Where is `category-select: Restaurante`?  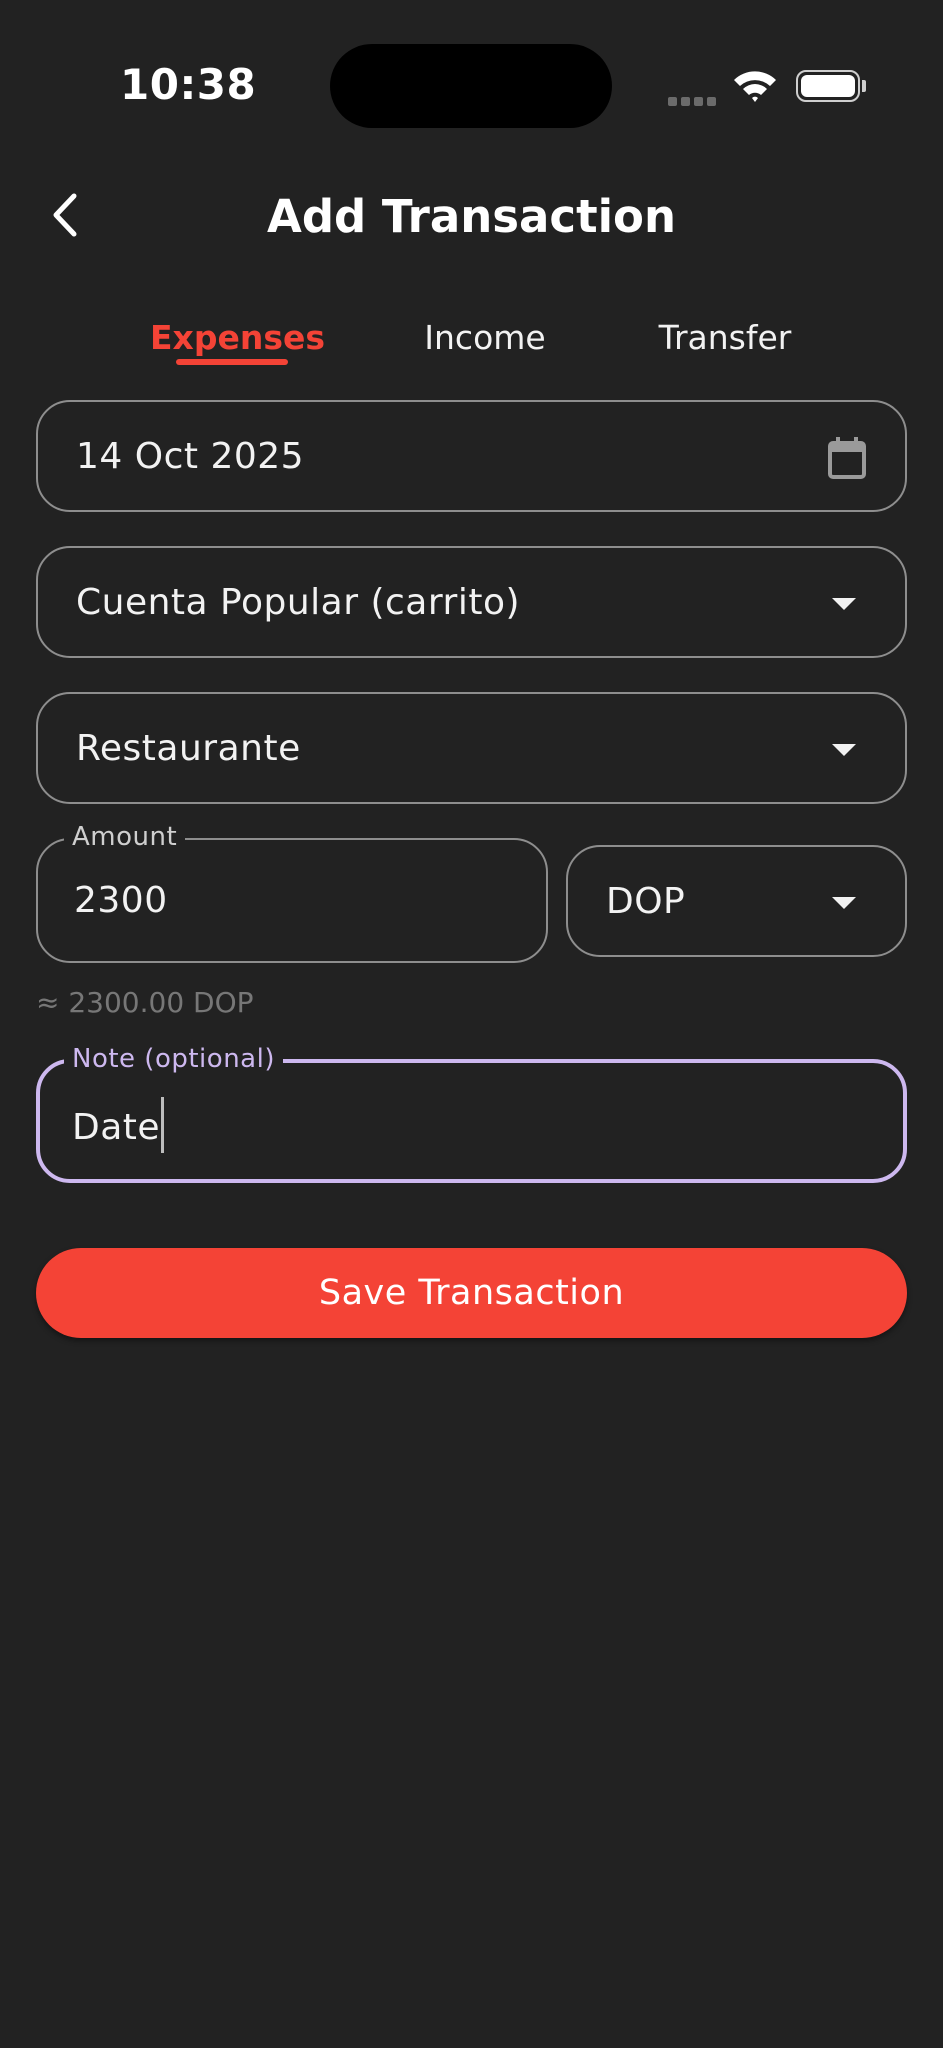
category-select: Restaurante is located at coordinates (471, 748).